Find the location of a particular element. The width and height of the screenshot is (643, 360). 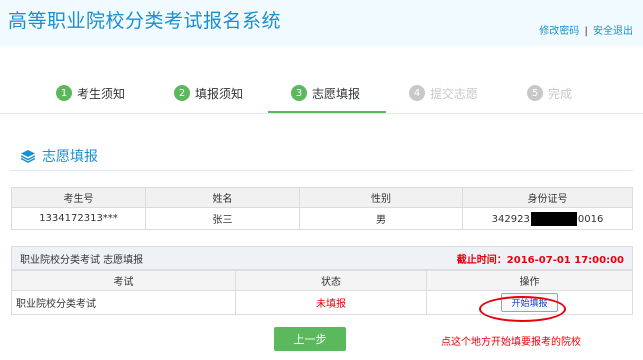

step-2: 2 填报须知 is located at coordinates (208, 96).